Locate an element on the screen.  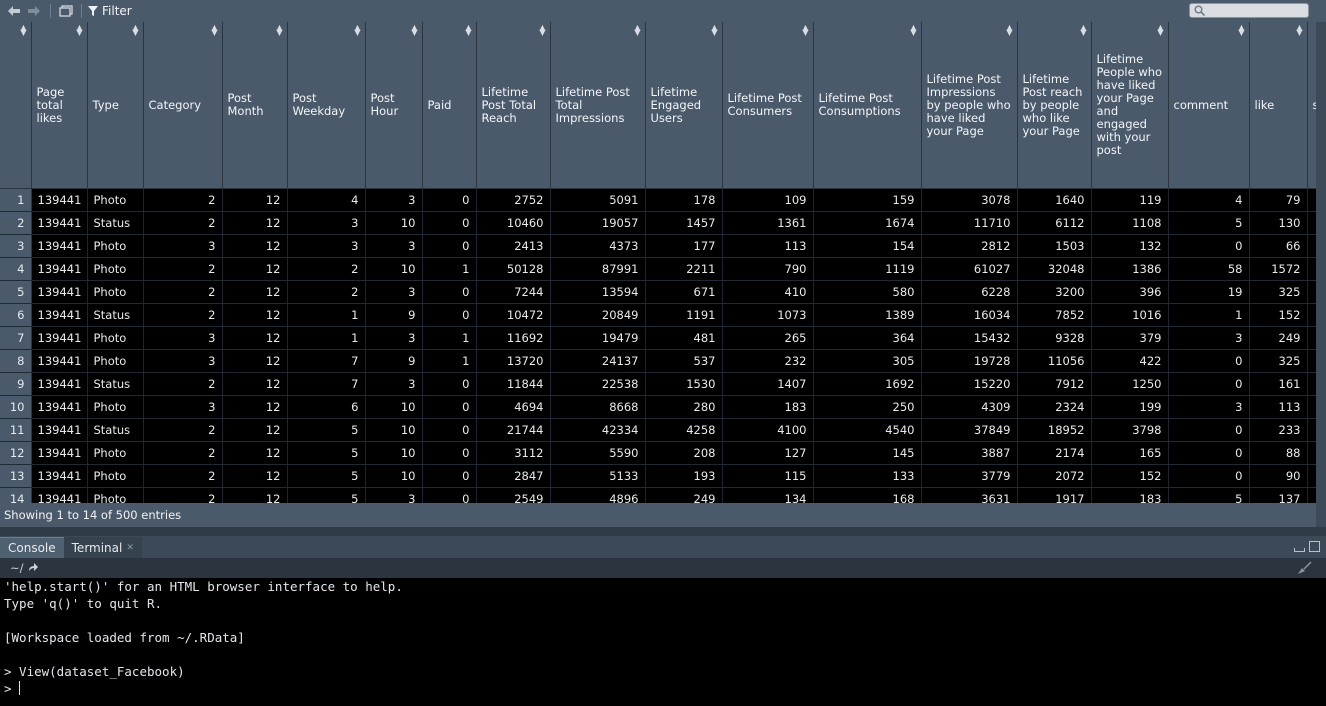
maximize-icon is located at coordinates (1314, 546).